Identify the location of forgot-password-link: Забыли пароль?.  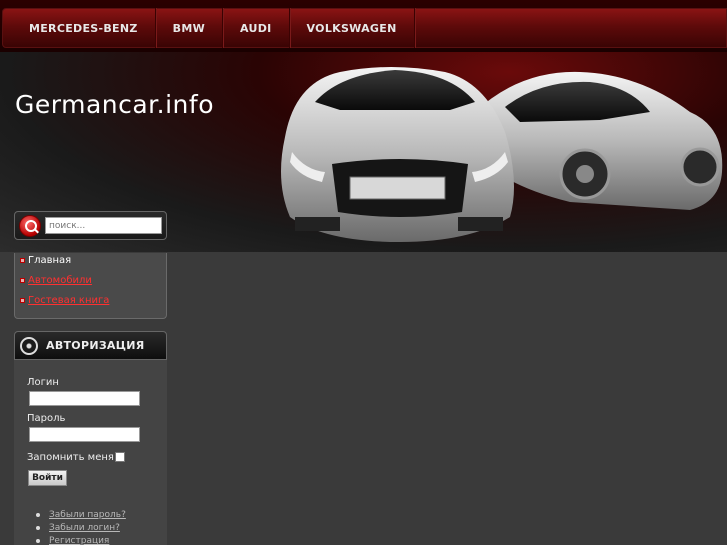
(87, 515).